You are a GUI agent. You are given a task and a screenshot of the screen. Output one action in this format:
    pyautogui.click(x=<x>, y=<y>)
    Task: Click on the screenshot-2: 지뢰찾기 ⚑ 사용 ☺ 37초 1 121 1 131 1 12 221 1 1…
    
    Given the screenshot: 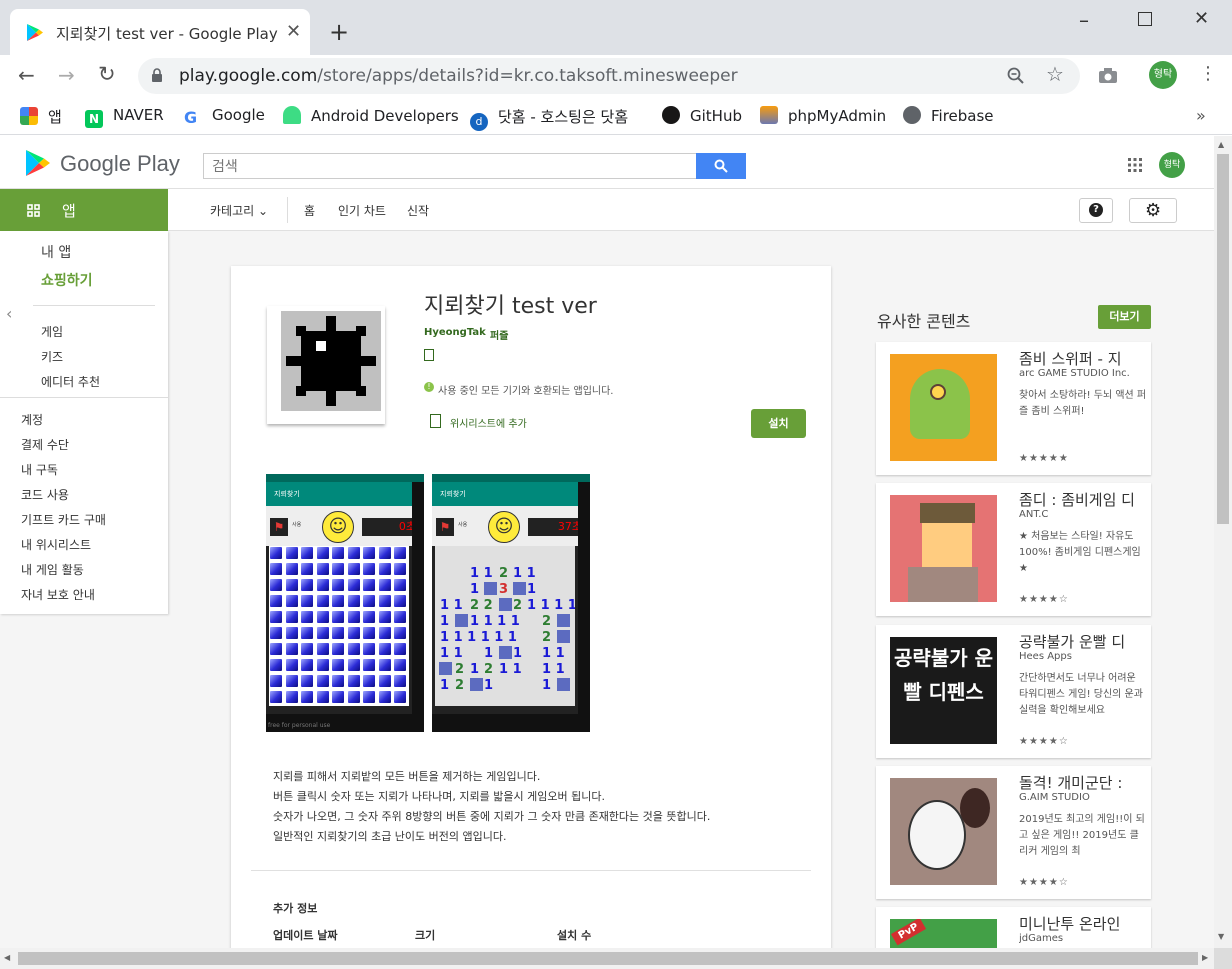 What is the action you would take?
    pyautogui.click(x=511, y=603)
    